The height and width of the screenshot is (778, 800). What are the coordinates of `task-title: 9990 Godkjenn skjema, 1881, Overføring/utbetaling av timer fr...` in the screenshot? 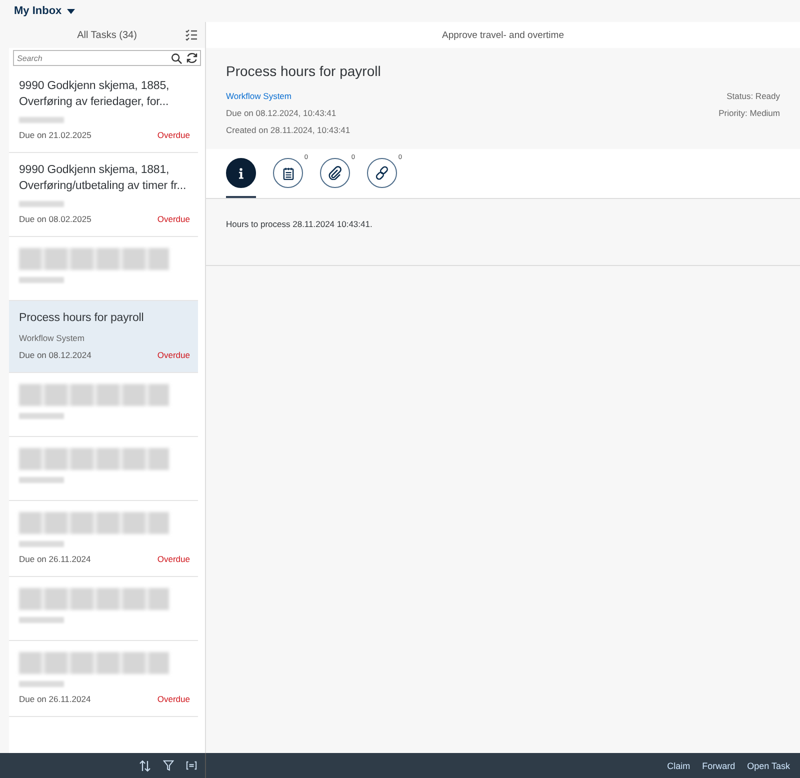 It's located at (103, 178).